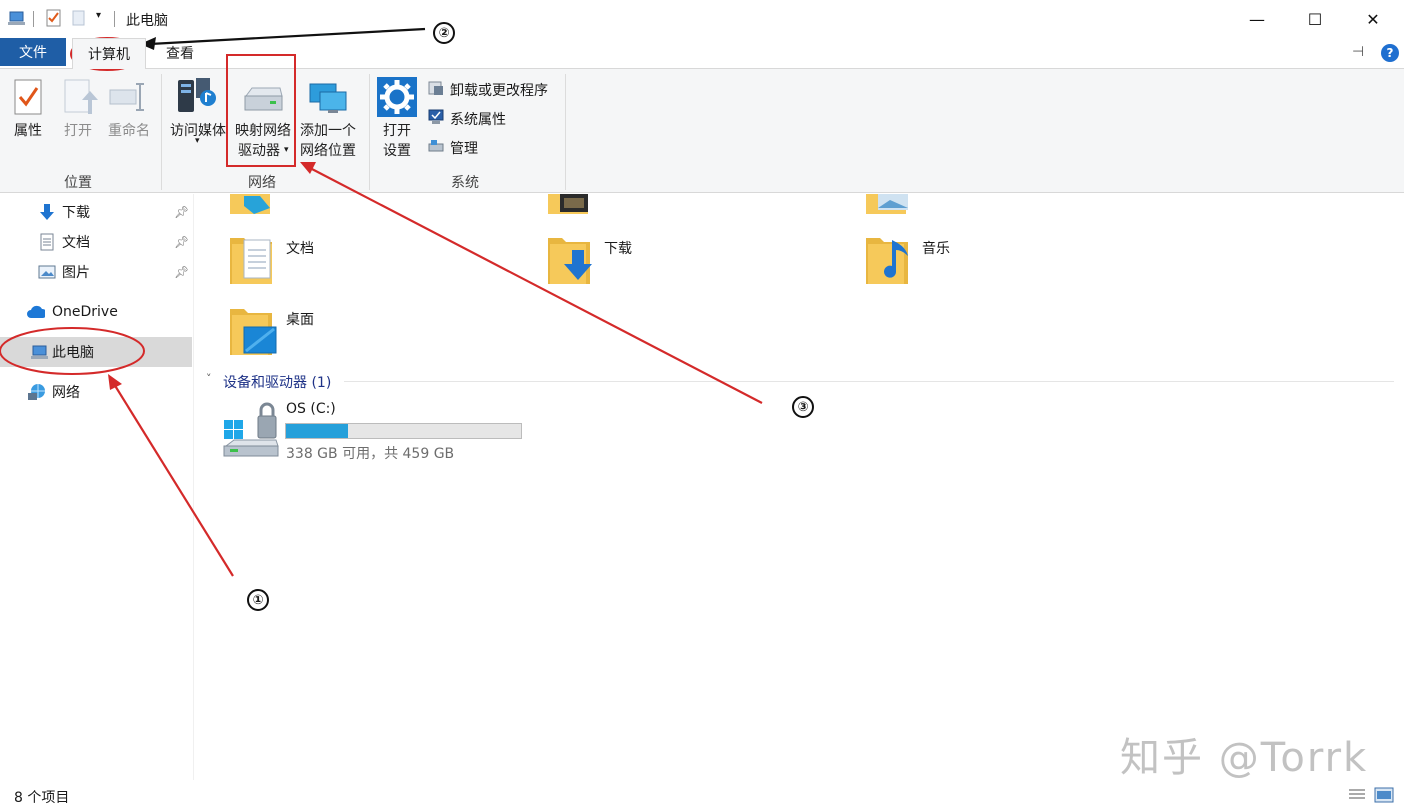 This screenshot has height=808, width=1404. Describe the element at coordinates (803, 407) in the screenshot. I see `annotation-number-3: ③` at that location.